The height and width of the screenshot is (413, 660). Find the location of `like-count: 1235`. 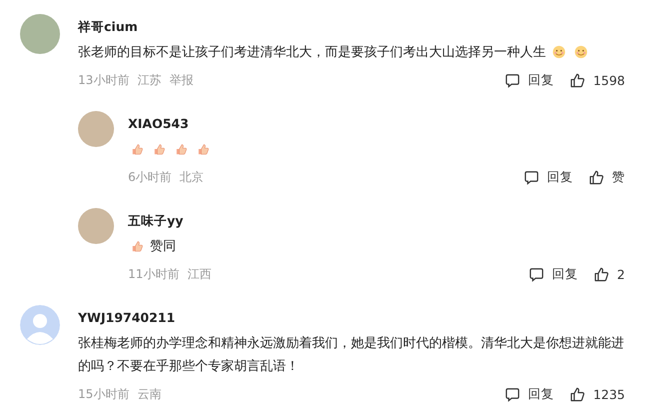

like-count: 1235 is located at coordinates (609, 394).